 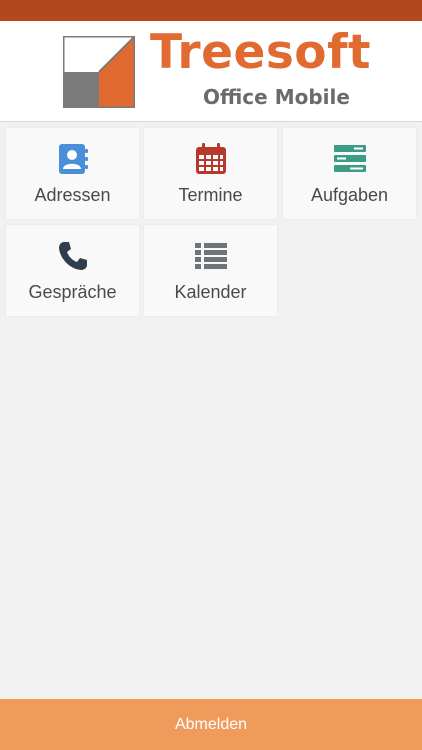 I want to click on address-book-icon, so click(x=73, y=159).